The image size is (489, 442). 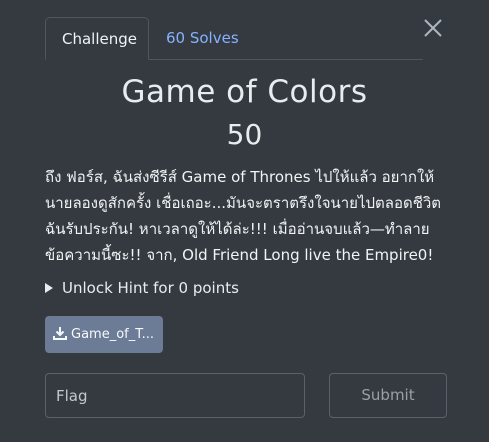 I want to click on download-icon, so click(x=60, y=333).